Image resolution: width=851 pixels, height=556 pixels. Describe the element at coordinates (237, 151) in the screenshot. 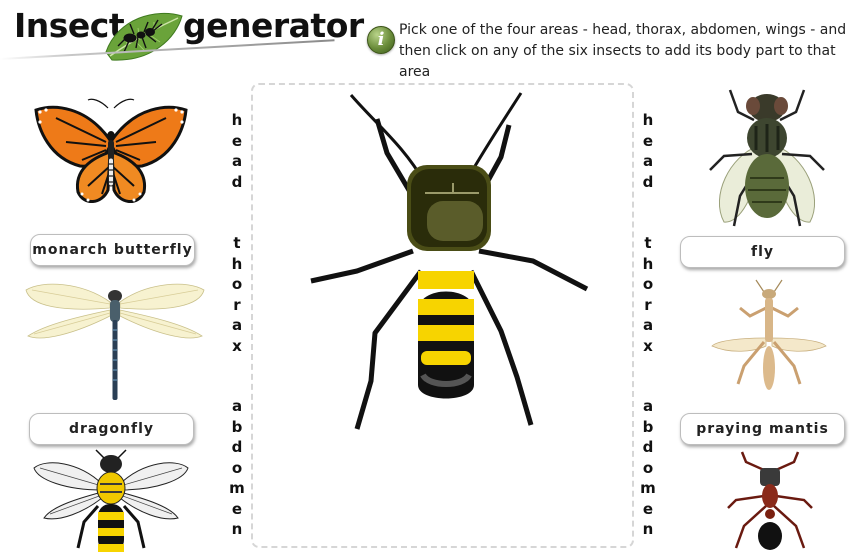

I see `area-head-left: h e a d` at that location.